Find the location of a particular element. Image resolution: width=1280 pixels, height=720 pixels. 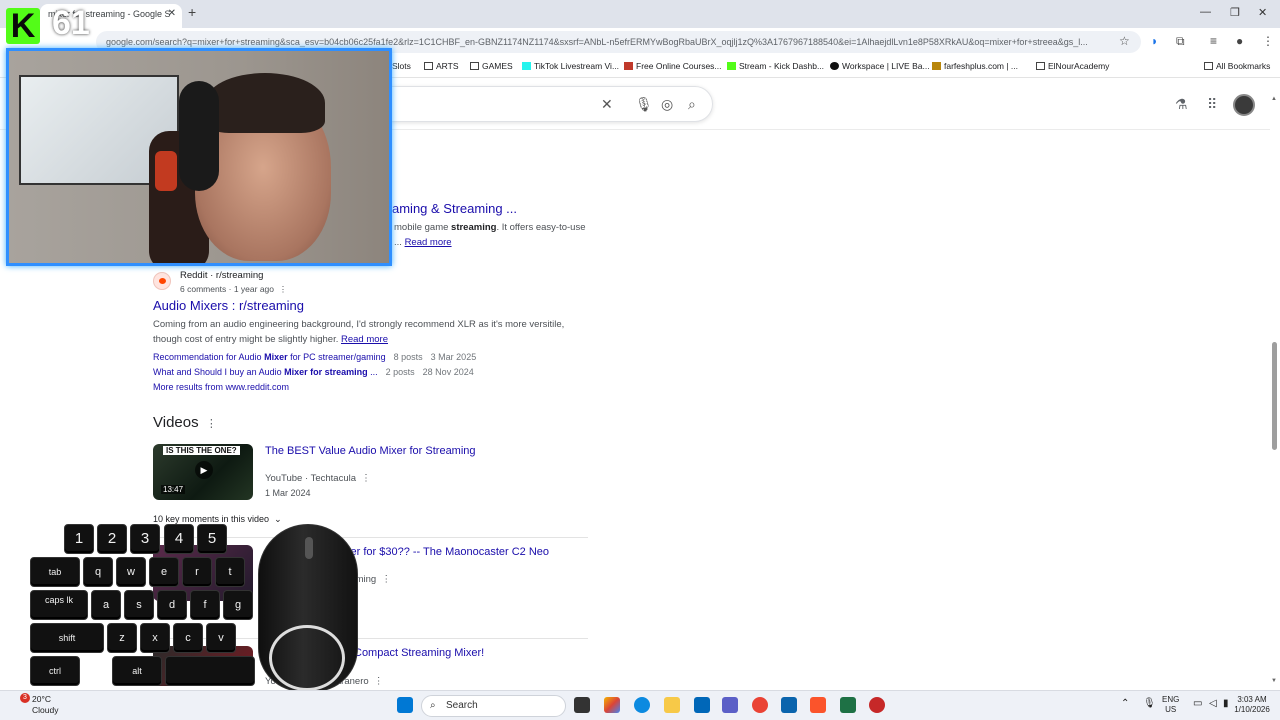

page-scrollbar: ▲ ▼ is located at coordinates (1275, 393).